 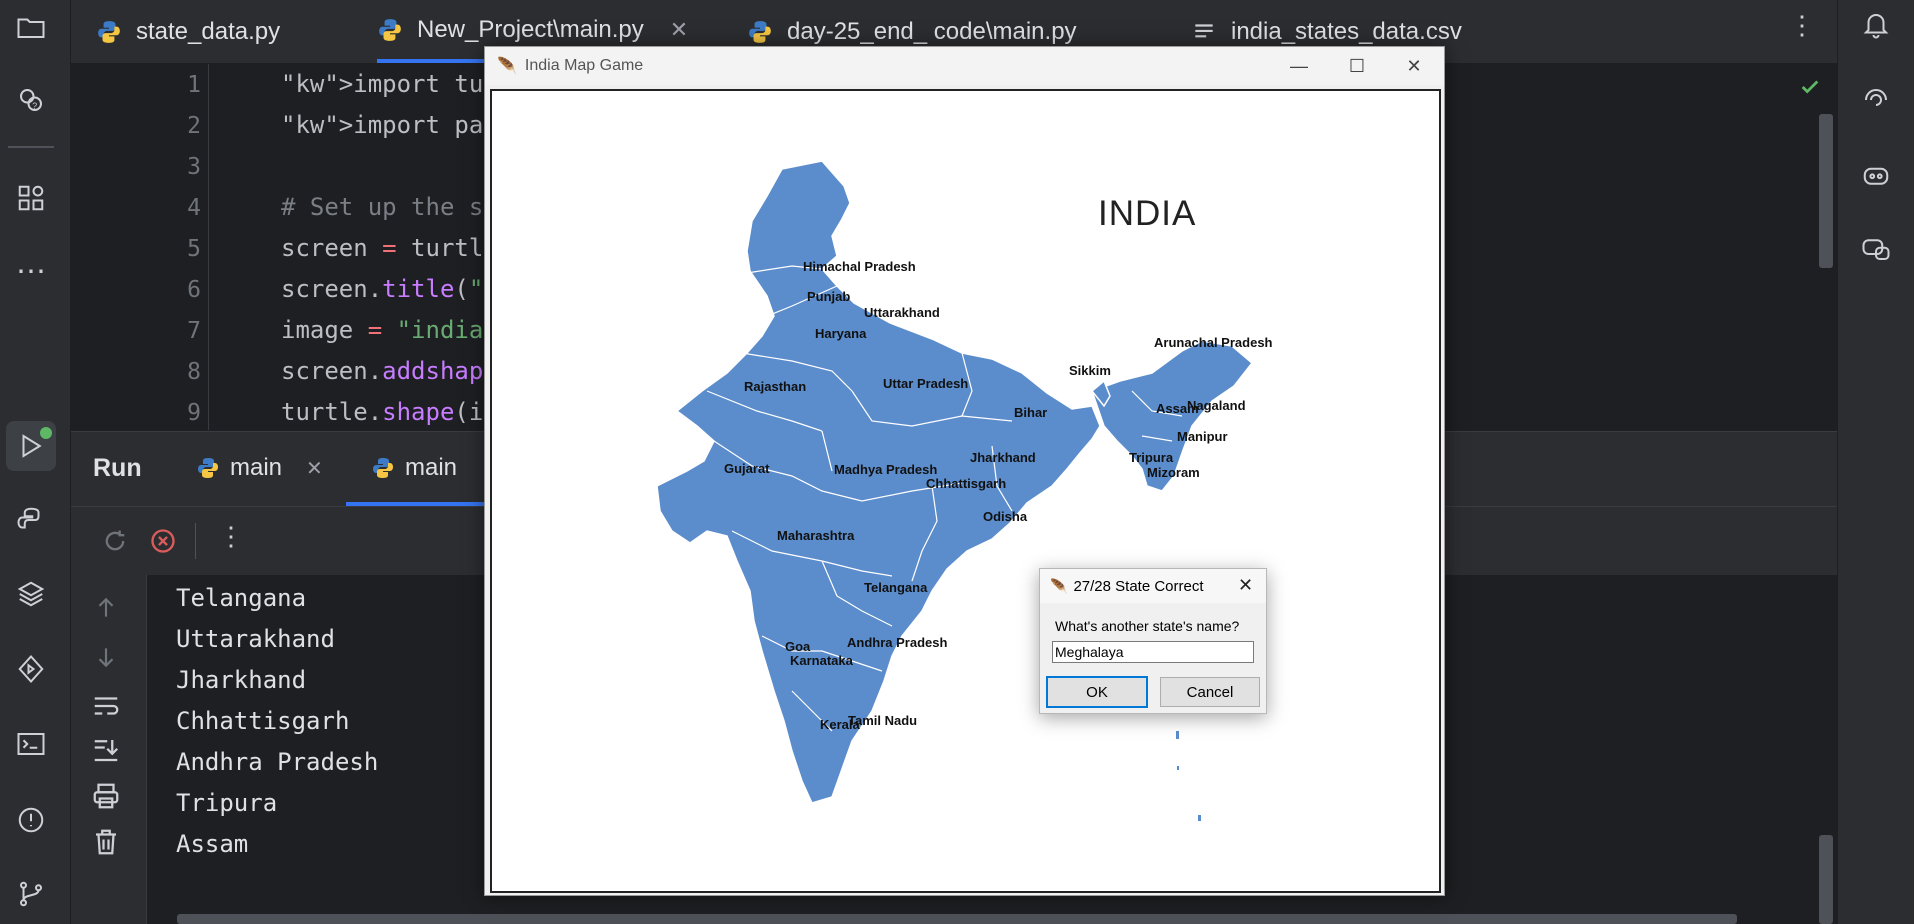 I want to click on state-name-input, so click(x=1153, y=652).